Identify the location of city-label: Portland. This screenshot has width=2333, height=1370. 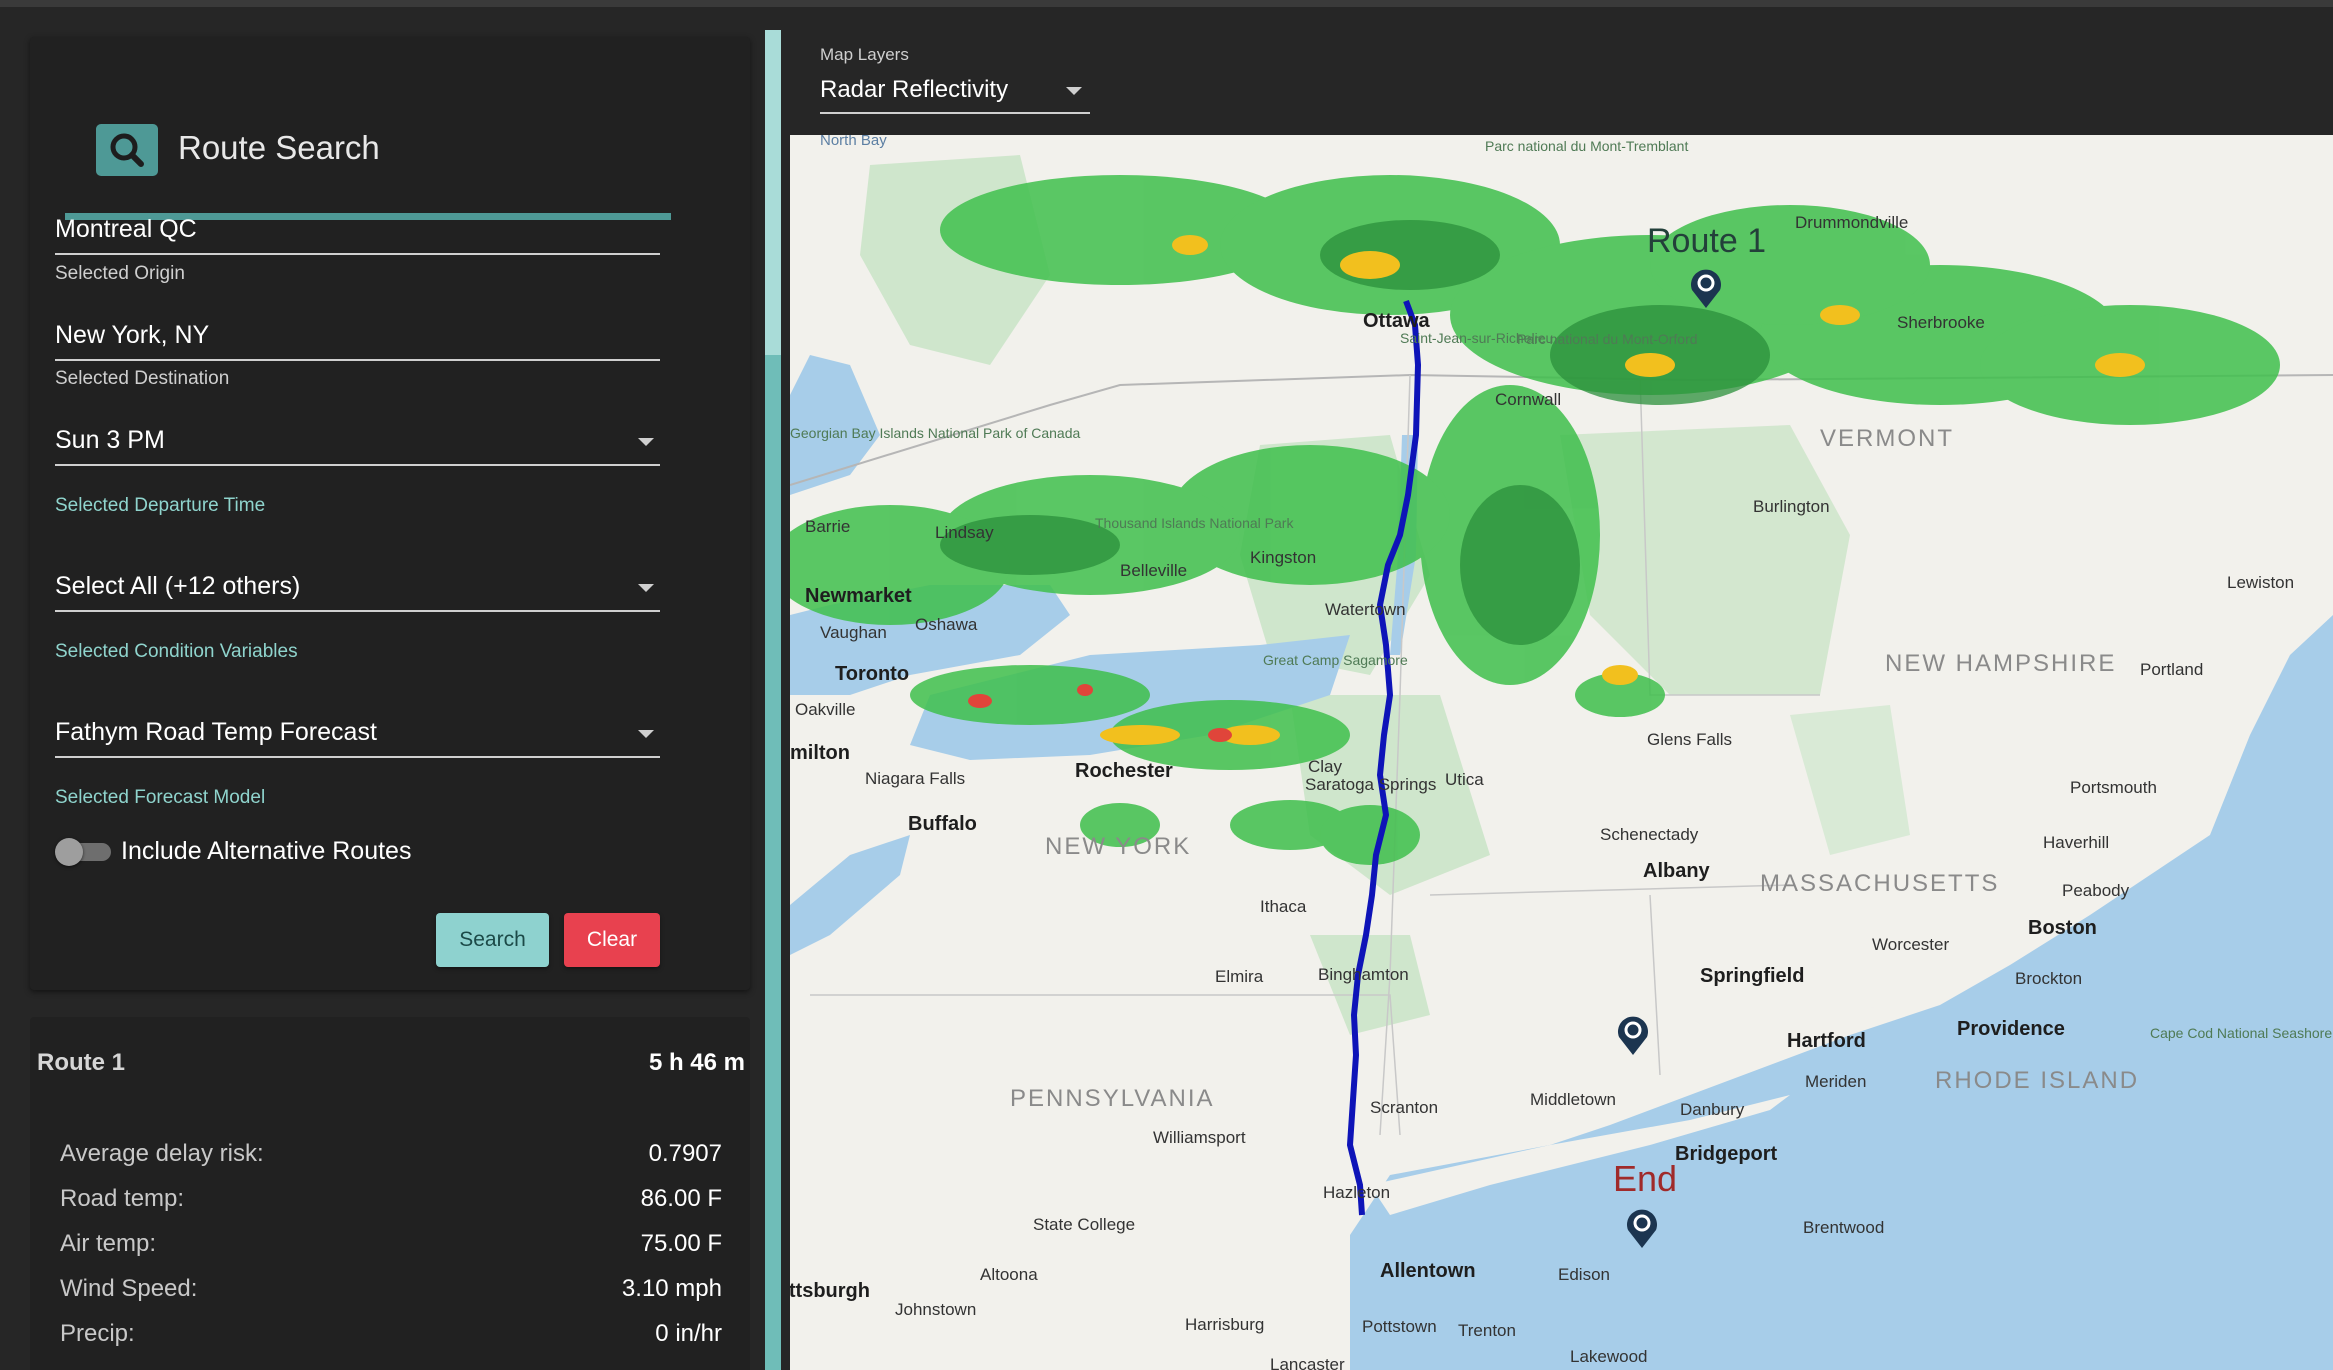
(2172, 669).